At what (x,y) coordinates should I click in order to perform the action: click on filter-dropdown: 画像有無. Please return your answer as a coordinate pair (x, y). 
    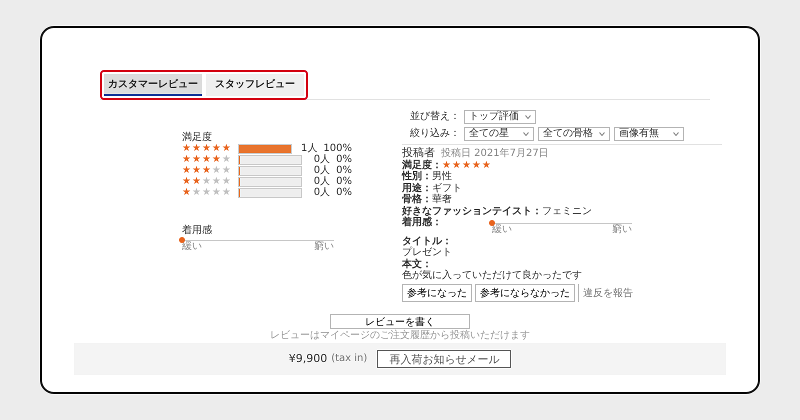
    Looking at the image, I should click on (649, 134).